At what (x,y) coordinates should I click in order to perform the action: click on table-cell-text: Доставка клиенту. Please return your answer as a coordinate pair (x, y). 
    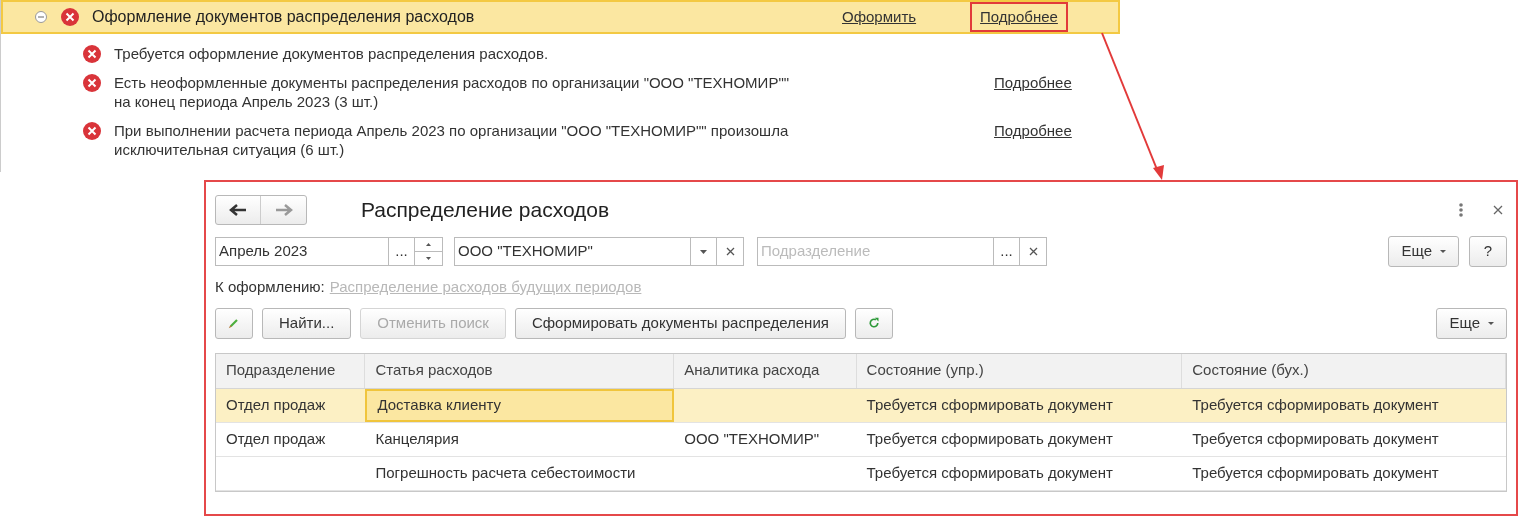
    Looking at the image, I should click on (439, 404).